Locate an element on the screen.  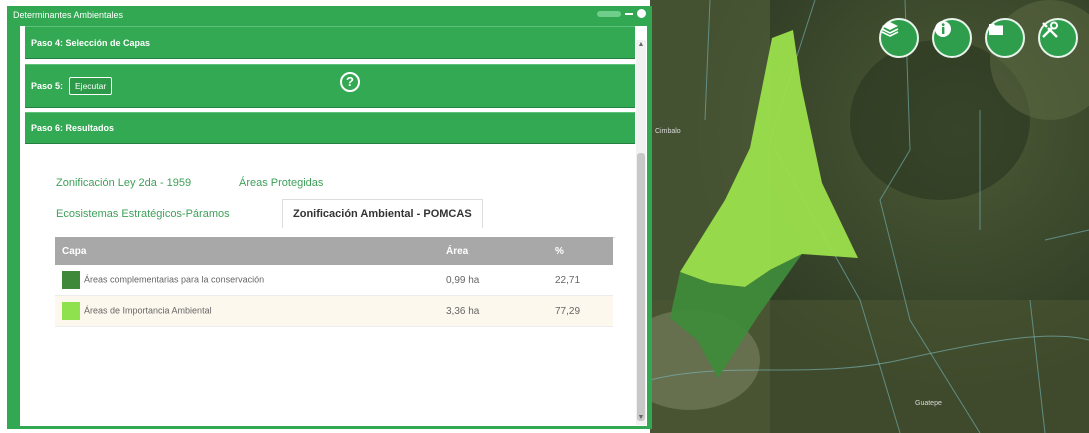
percent-value: 77,29 is located at coordinates (580, 311).